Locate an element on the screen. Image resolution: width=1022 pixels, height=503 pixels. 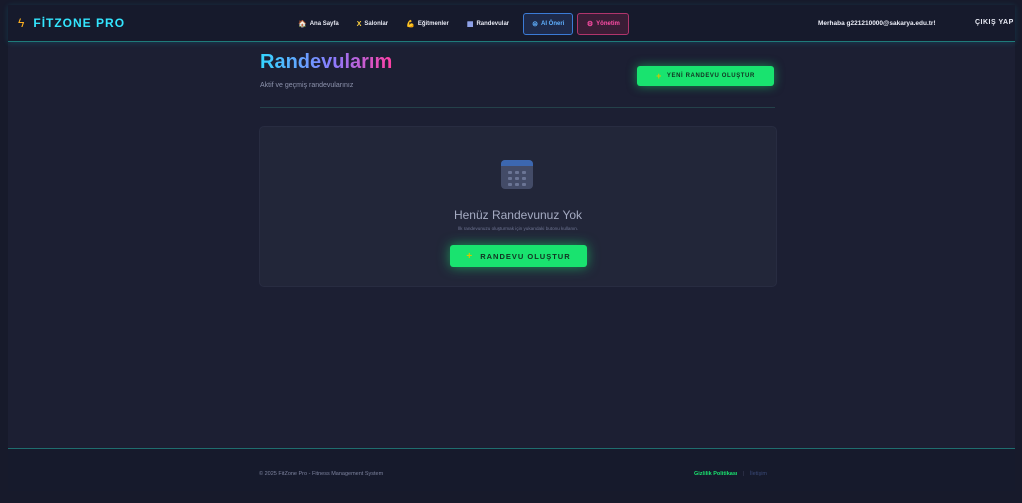
nav-item-trainers: 💪 Eğitmenler is located at coordinates (427, 24).